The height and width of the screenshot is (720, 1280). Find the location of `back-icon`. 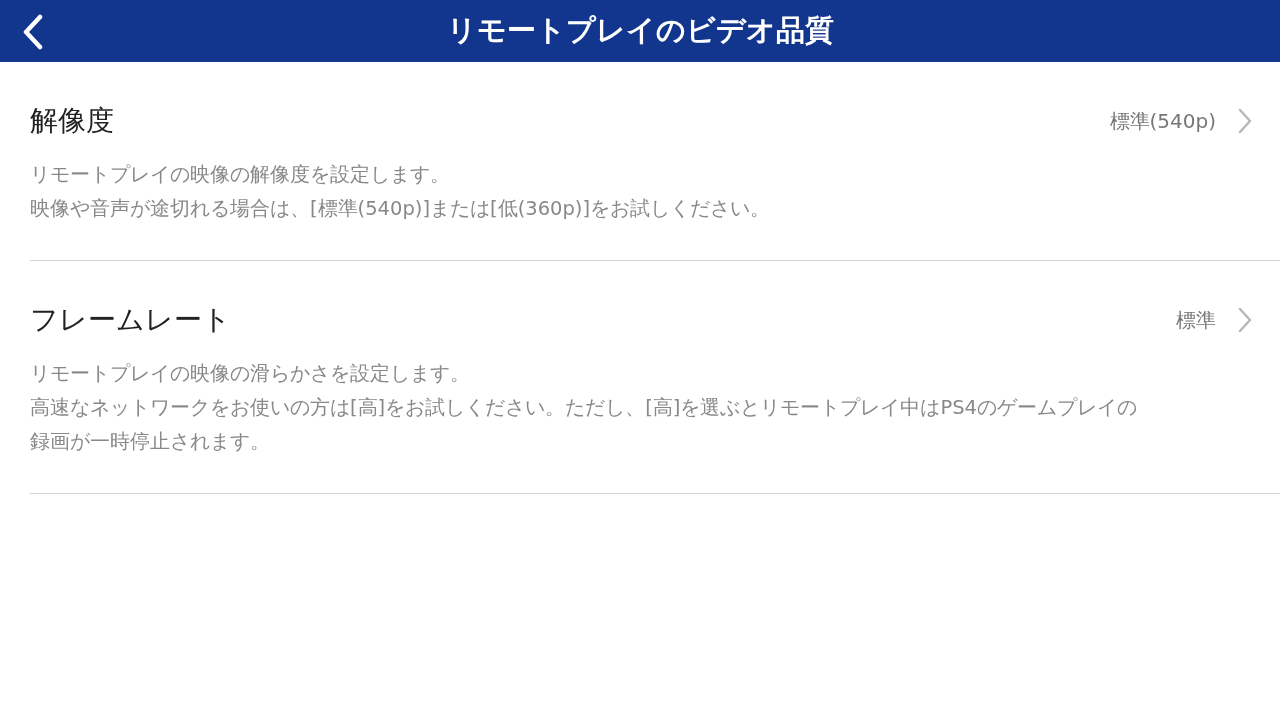

back-icon is located at coordinates (33, 32).